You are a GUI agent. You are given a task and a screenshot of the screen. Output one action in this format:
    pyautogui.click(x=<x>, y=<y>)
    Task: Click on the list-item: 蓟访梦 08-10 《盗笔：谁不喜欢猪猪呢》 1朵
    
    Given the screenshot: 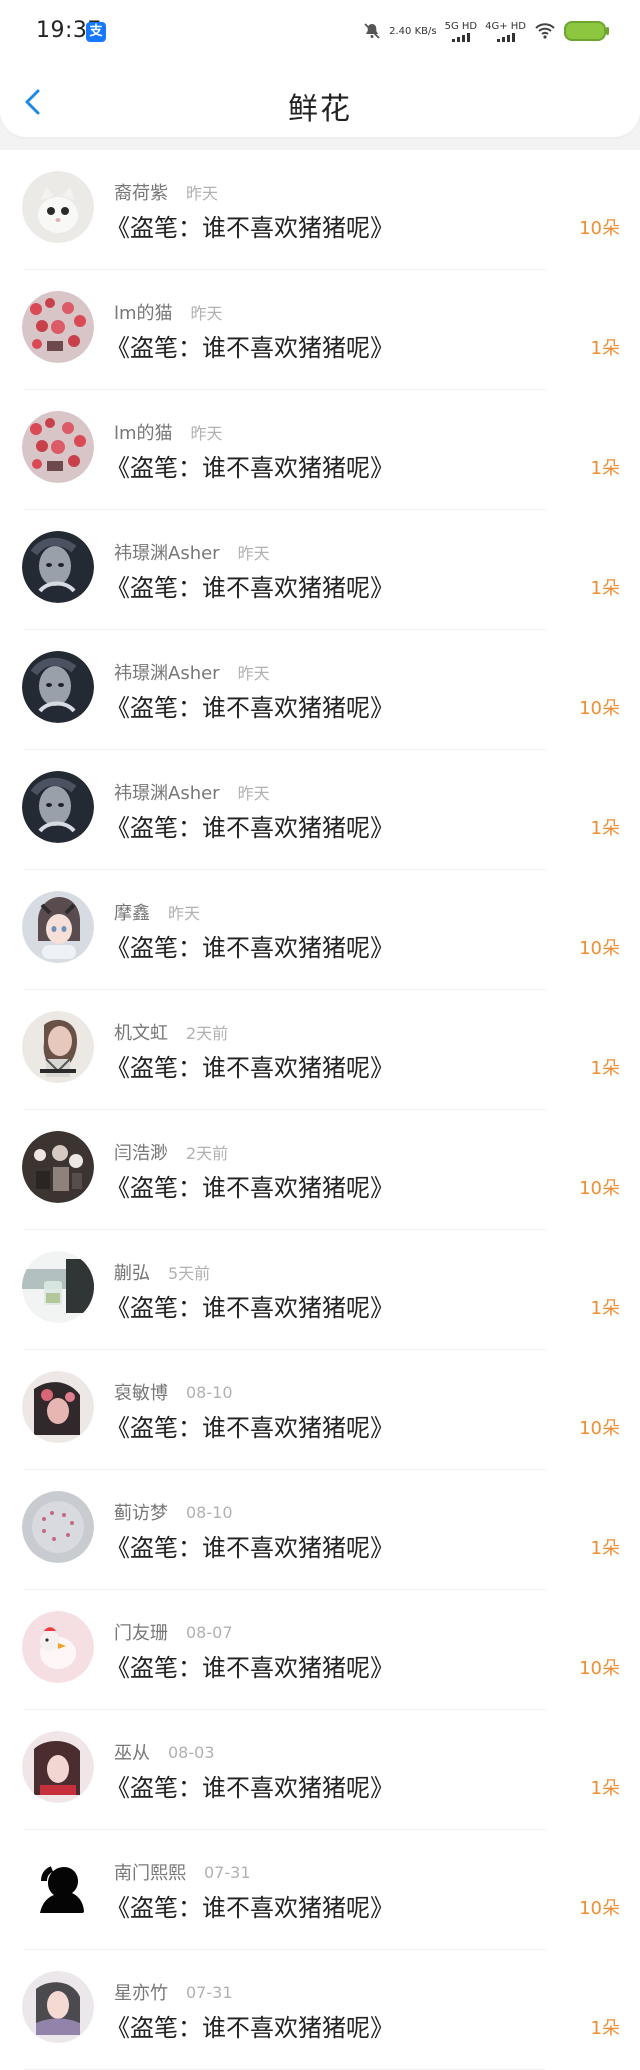 What is the action you would take?
    pyautogui.click(x=320, y=1530)
    